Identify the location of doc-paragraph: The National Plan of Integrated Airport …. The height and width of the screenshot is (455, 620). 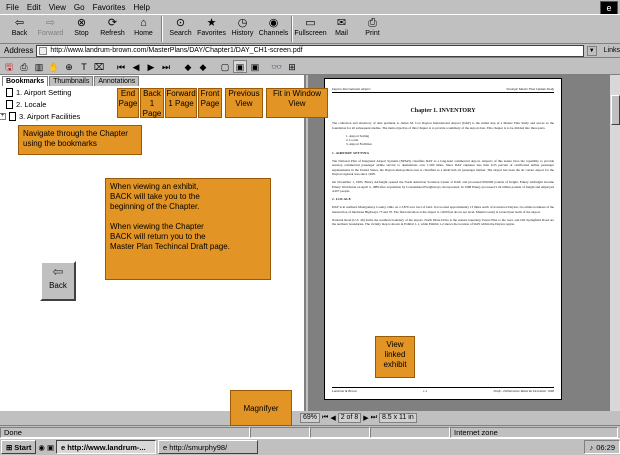
(443, 167).